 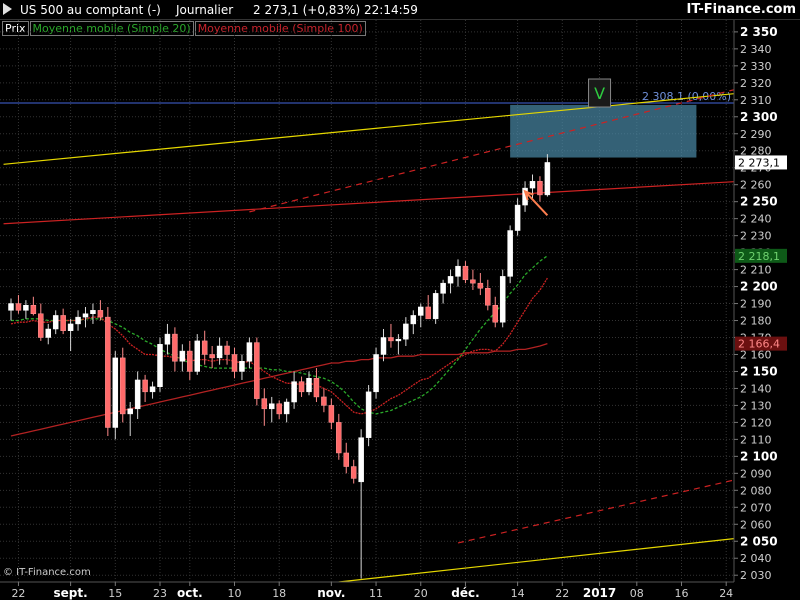 What do you see at coordinates (756, 83) in the screenshot?
I see `y-tick-label: 2 320` at bounding box center [756, 83].